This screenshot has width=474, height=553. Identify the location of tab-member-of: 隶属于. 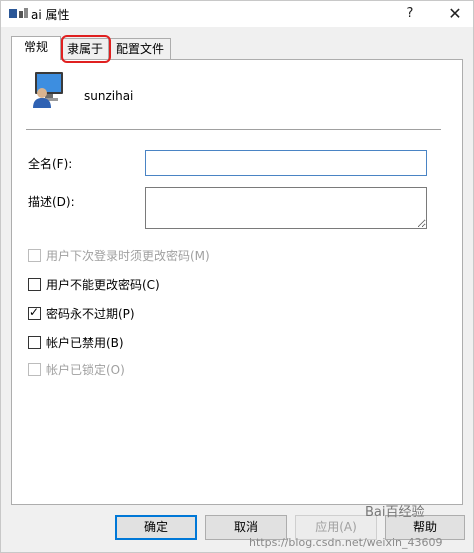
(85, 49).